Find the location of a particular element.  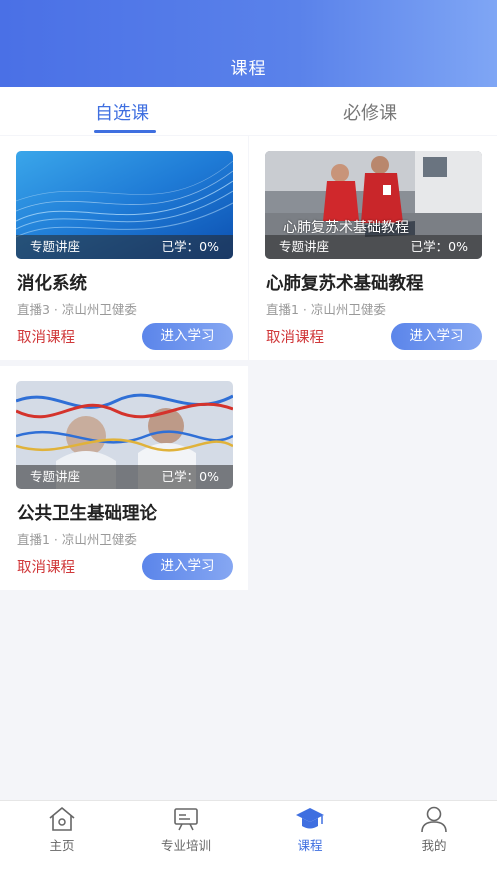

app-header: 课程 is located at coordinates (248, 43).